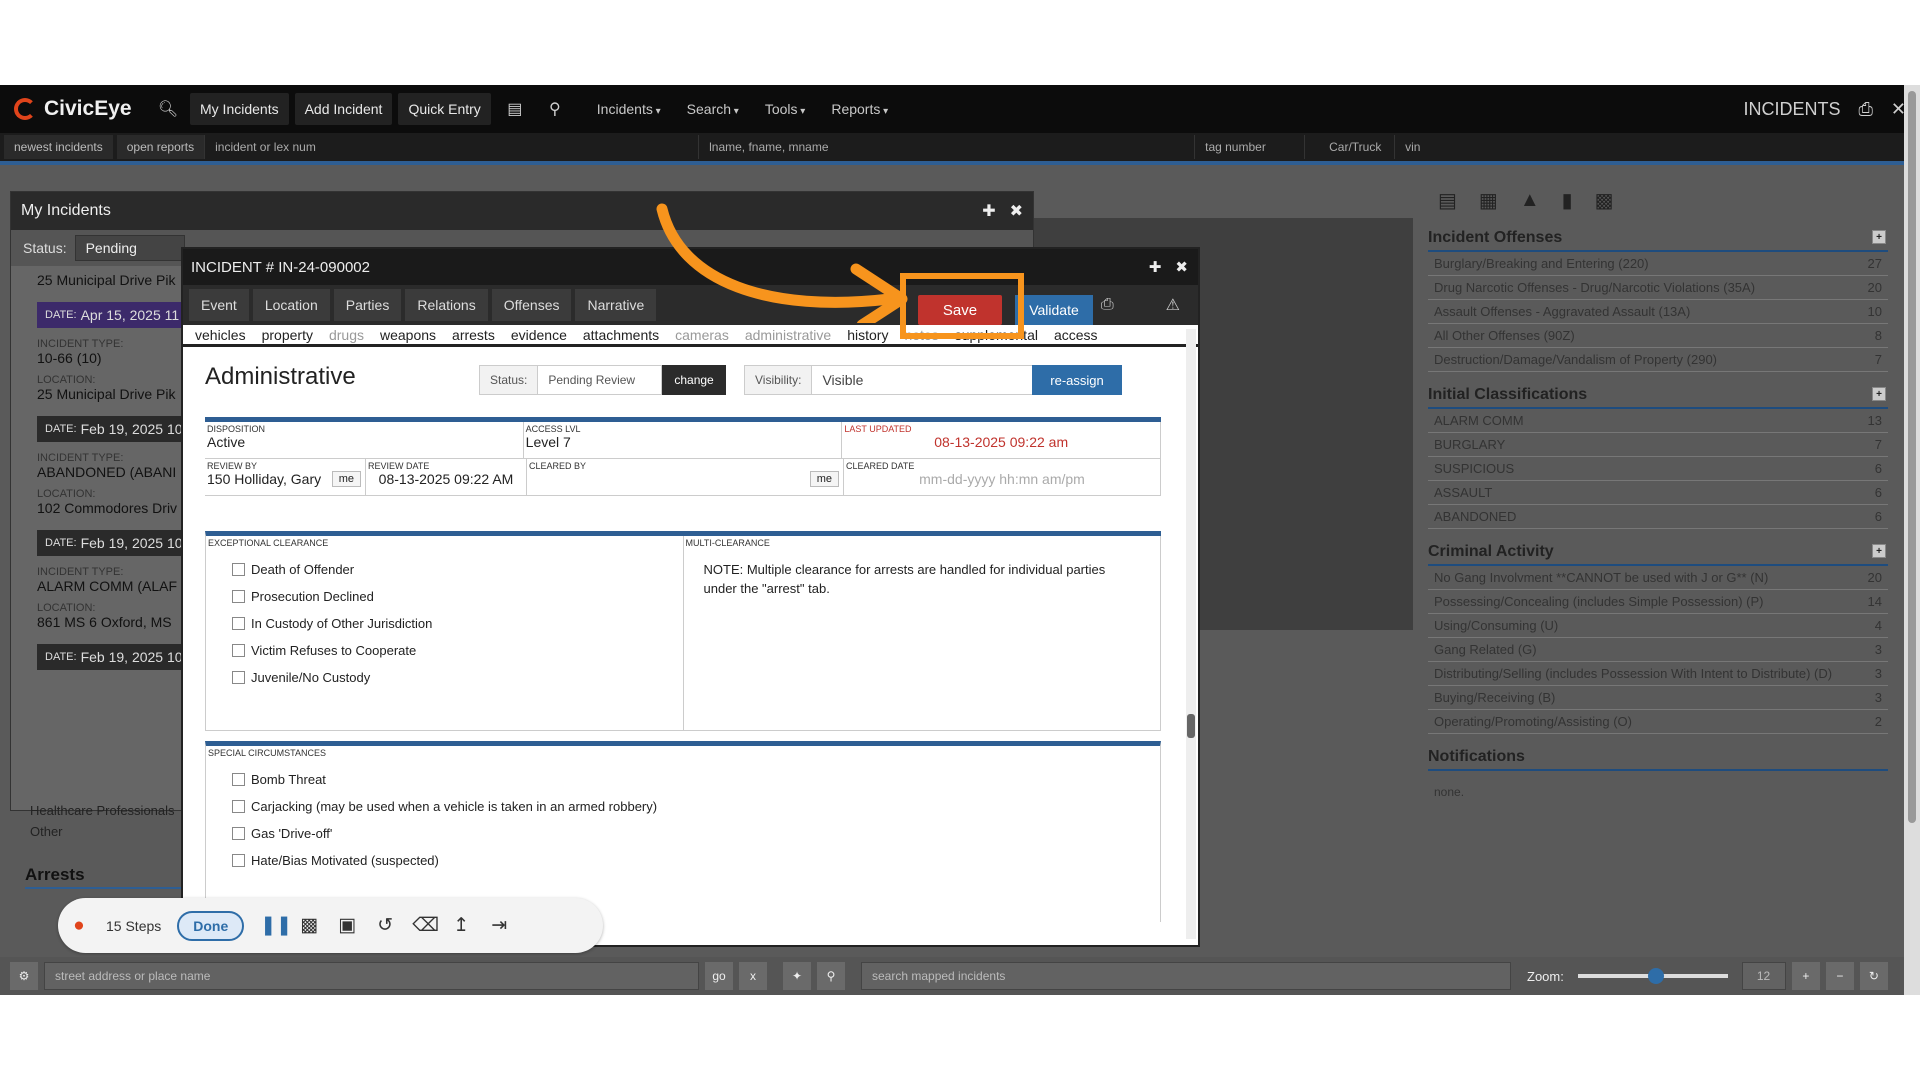 The width and height of the screenshot is (1920, 1080). Describe the element at coordinates (346, 335) in the screenshot. I see `subtab-drugs: drugs` at that location.